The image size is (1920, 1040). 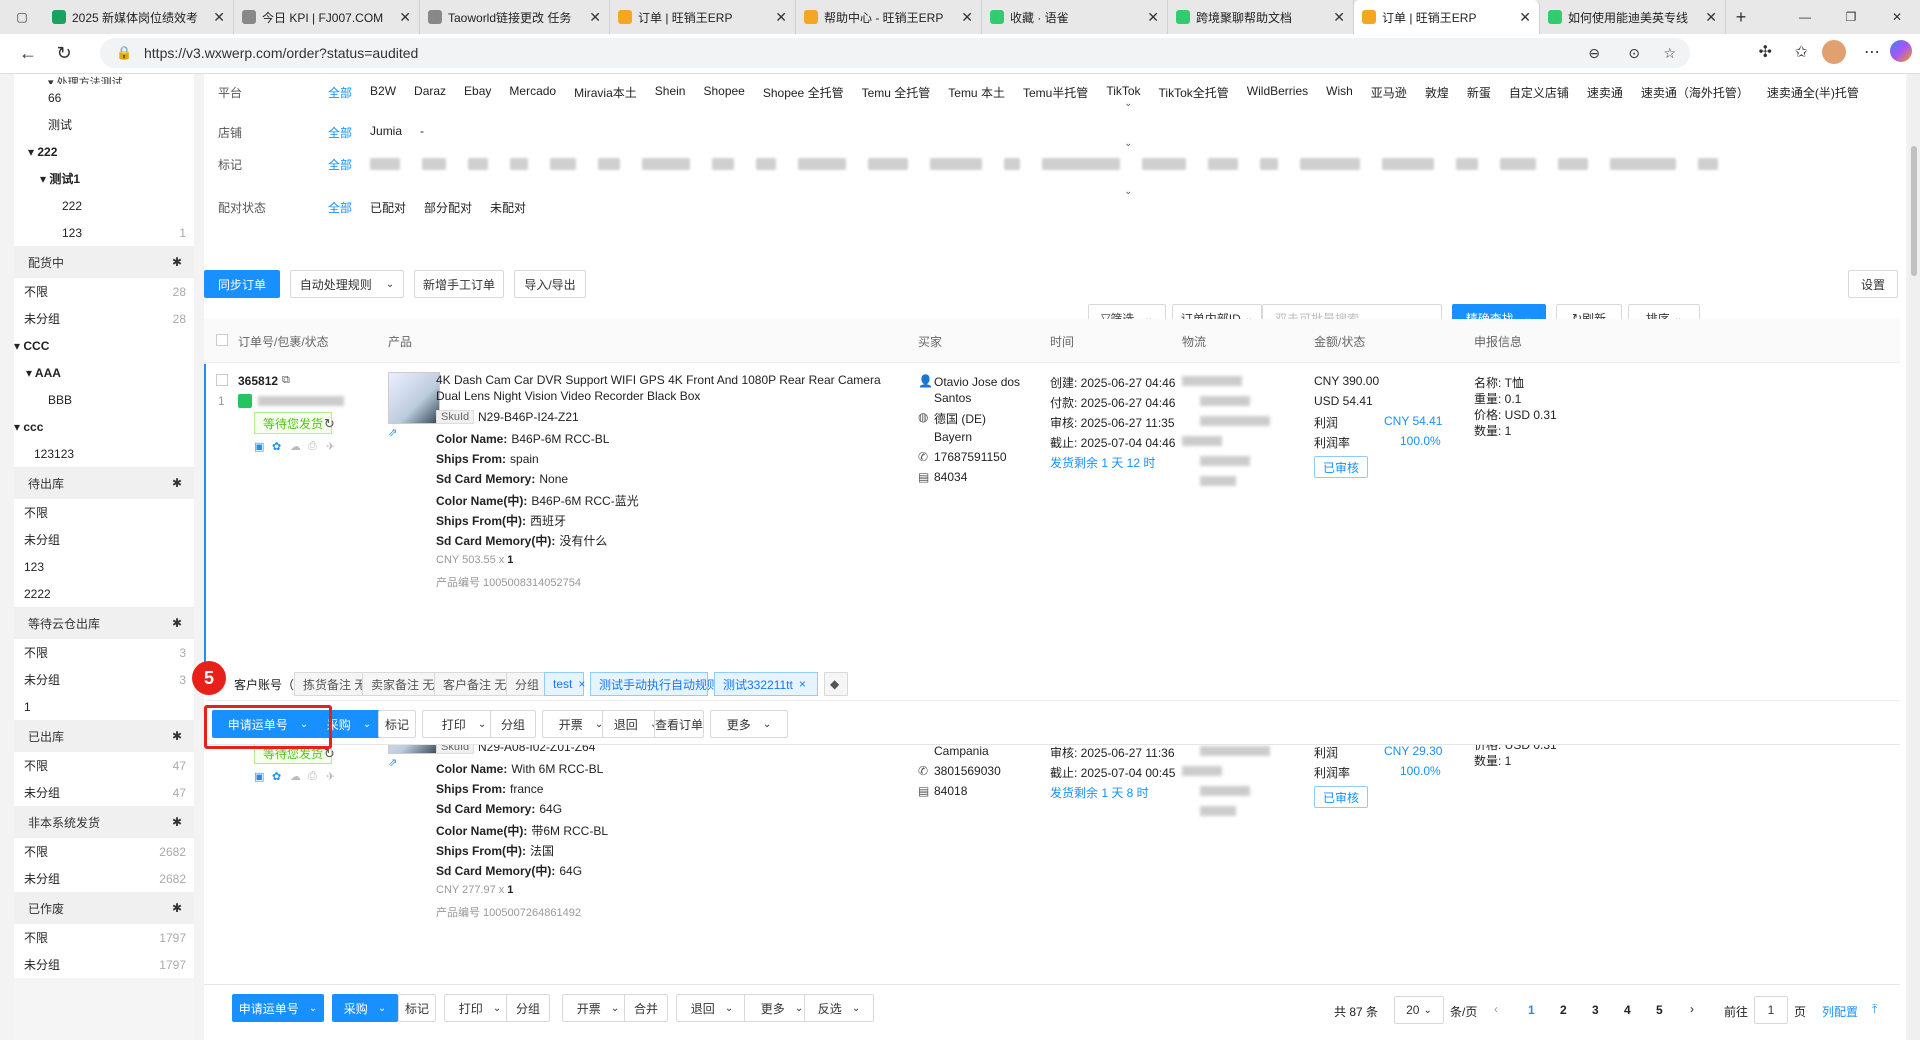 What do you see at coordinates (1765, 52) in the screenshot?
I see `extensions-icon: ✣` at bounding box center [1765, 52].